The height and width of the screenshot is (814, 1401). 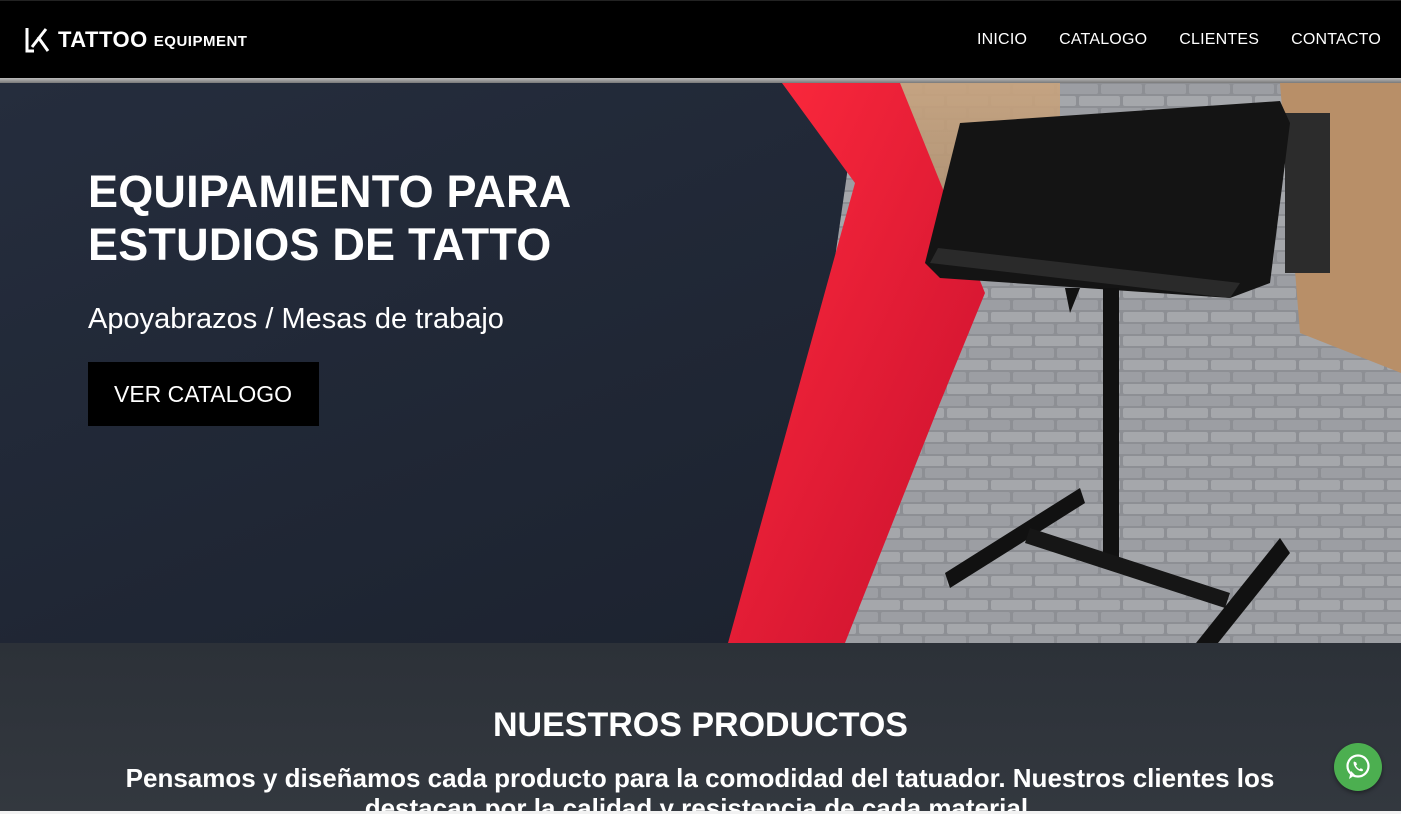 I want to click on logo-main-text: TATTOO, so click(x=103, y=39).